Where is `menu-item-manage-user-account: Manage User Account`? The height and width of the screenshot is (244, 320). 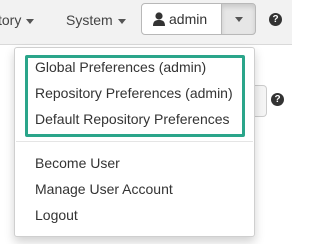 menu-item-manage-user-account: Manage User Account is located at coordinates (104, 189).